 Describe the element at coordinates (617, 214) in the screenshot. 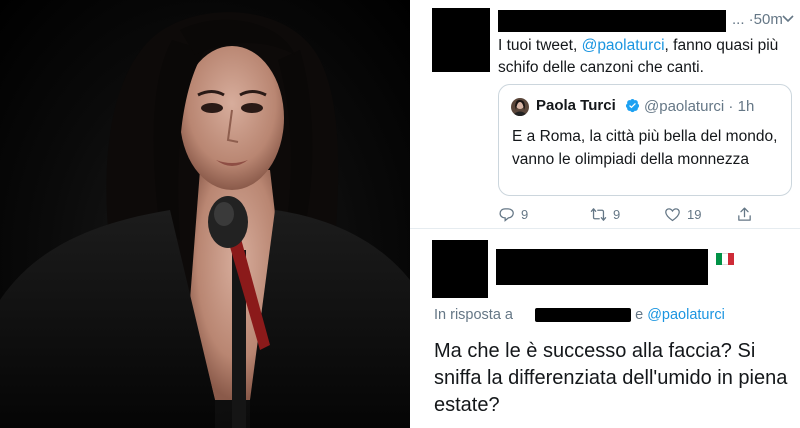

I see `retweet-count: 9` at that location.